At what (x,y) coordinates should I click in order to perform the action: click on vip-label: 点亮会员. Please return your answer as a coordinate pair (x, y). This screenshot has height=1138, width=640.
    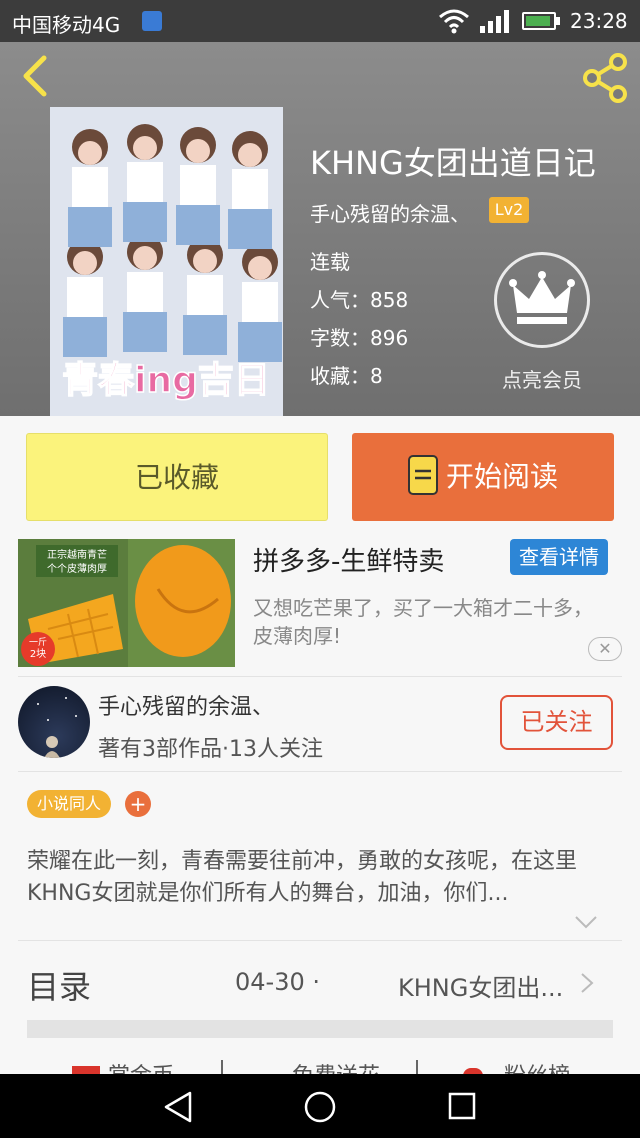
    Looking at the image, I should click on (542, 378).